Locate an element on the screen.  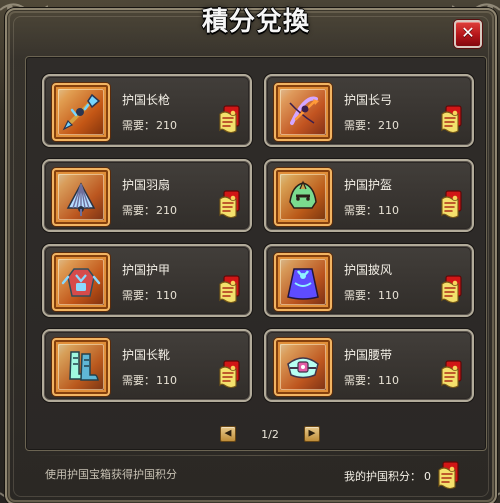
footer-divider is located at coordinates (255, 455).